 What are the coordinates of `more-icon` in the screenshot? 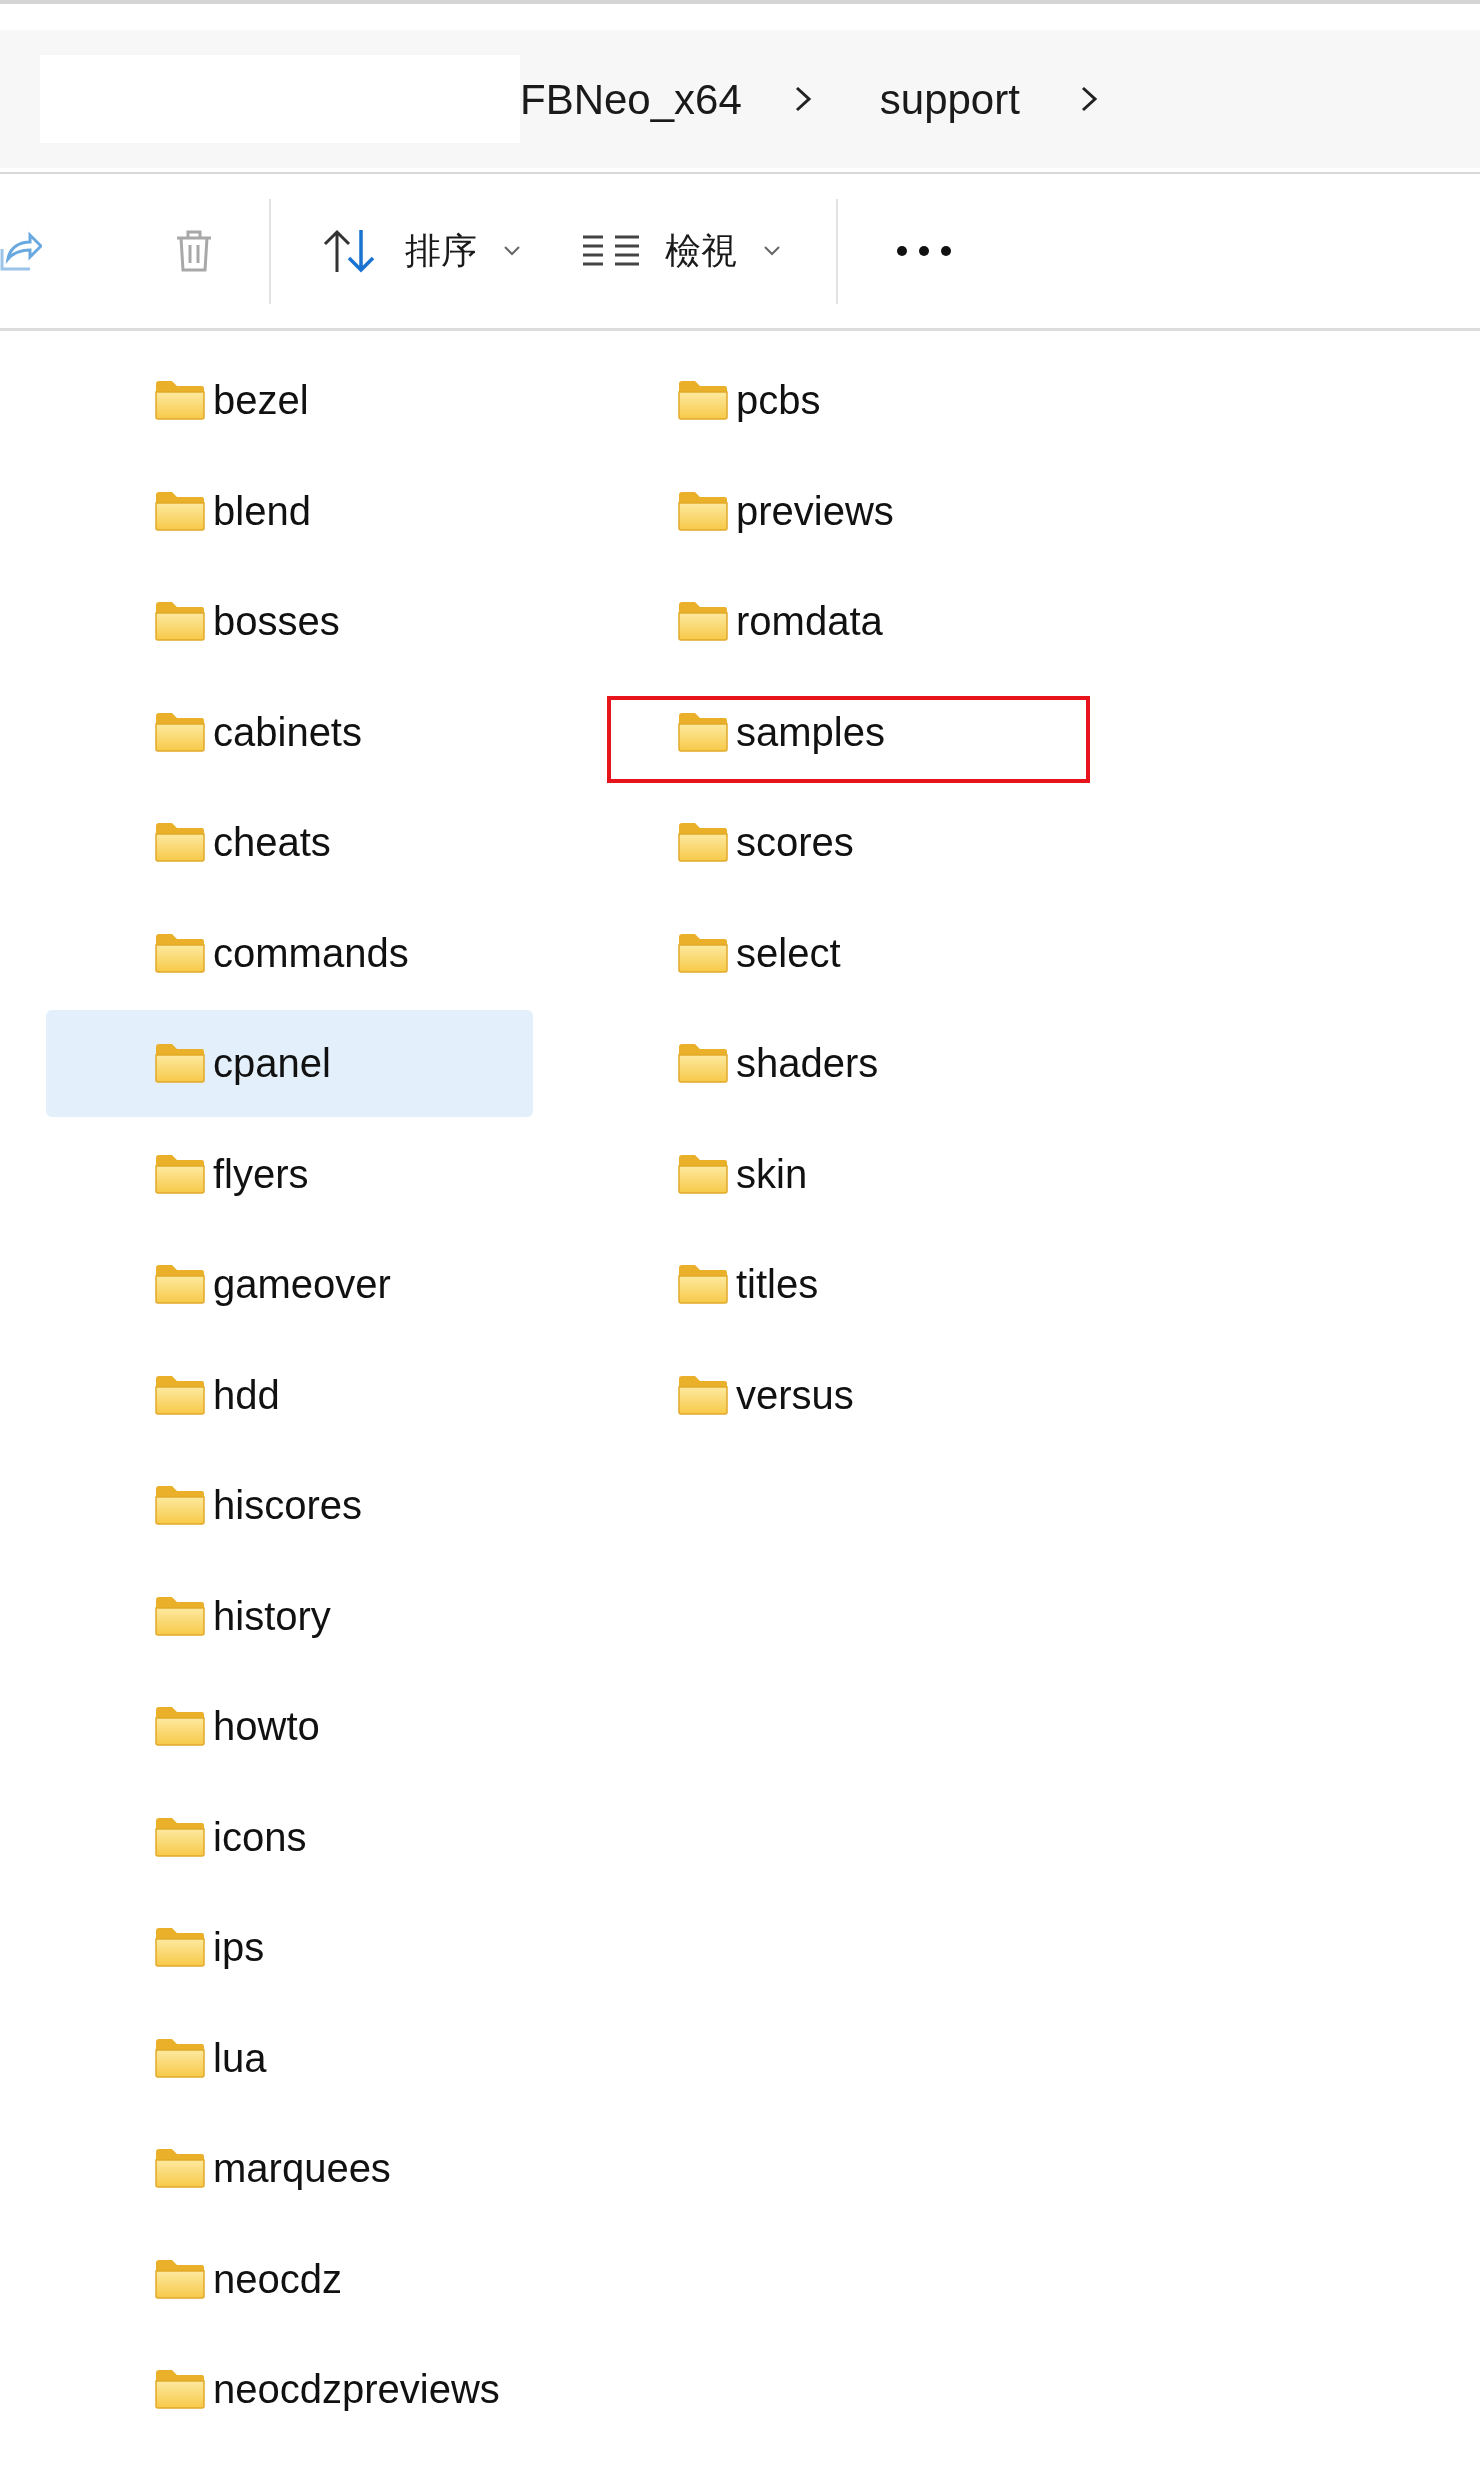 It's located at (924, 251).